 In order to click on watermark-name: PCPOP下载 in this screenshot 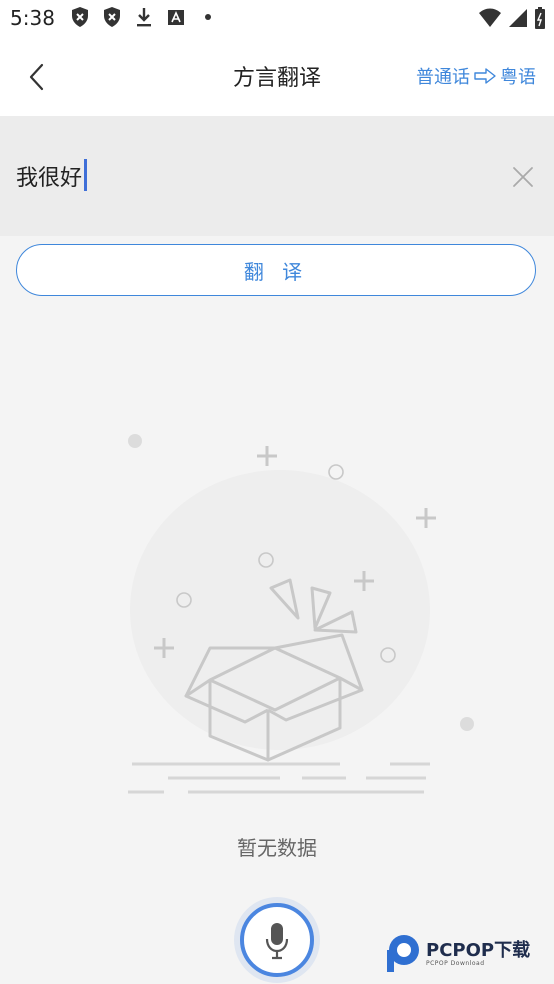, I will do `click(478, 950)`.